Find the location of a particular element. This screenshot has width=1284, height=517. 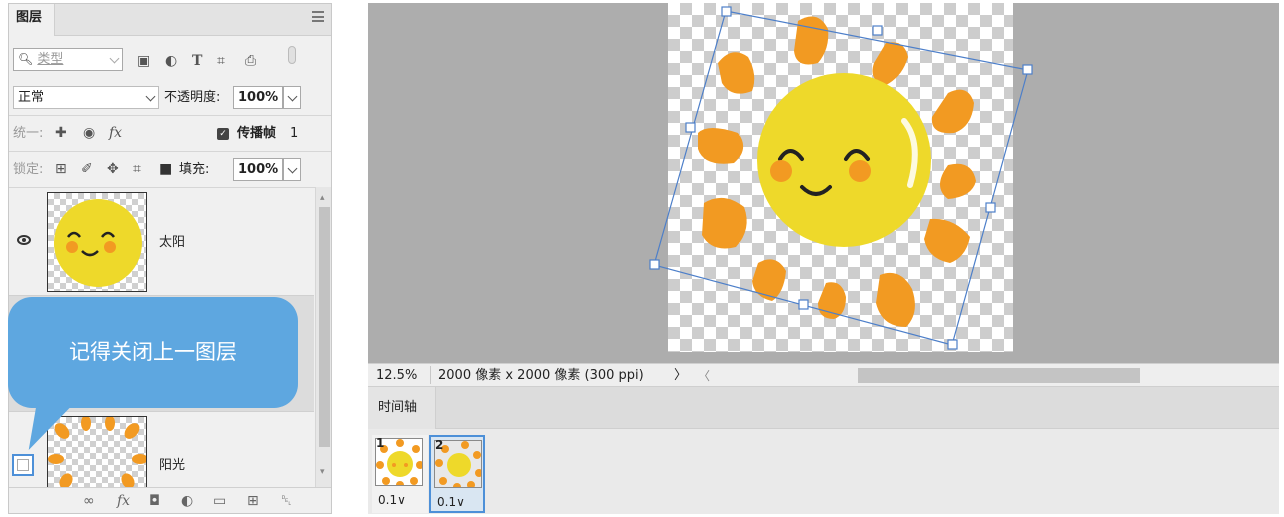

type-filter-icon: T is located at coordinates (197, 61).